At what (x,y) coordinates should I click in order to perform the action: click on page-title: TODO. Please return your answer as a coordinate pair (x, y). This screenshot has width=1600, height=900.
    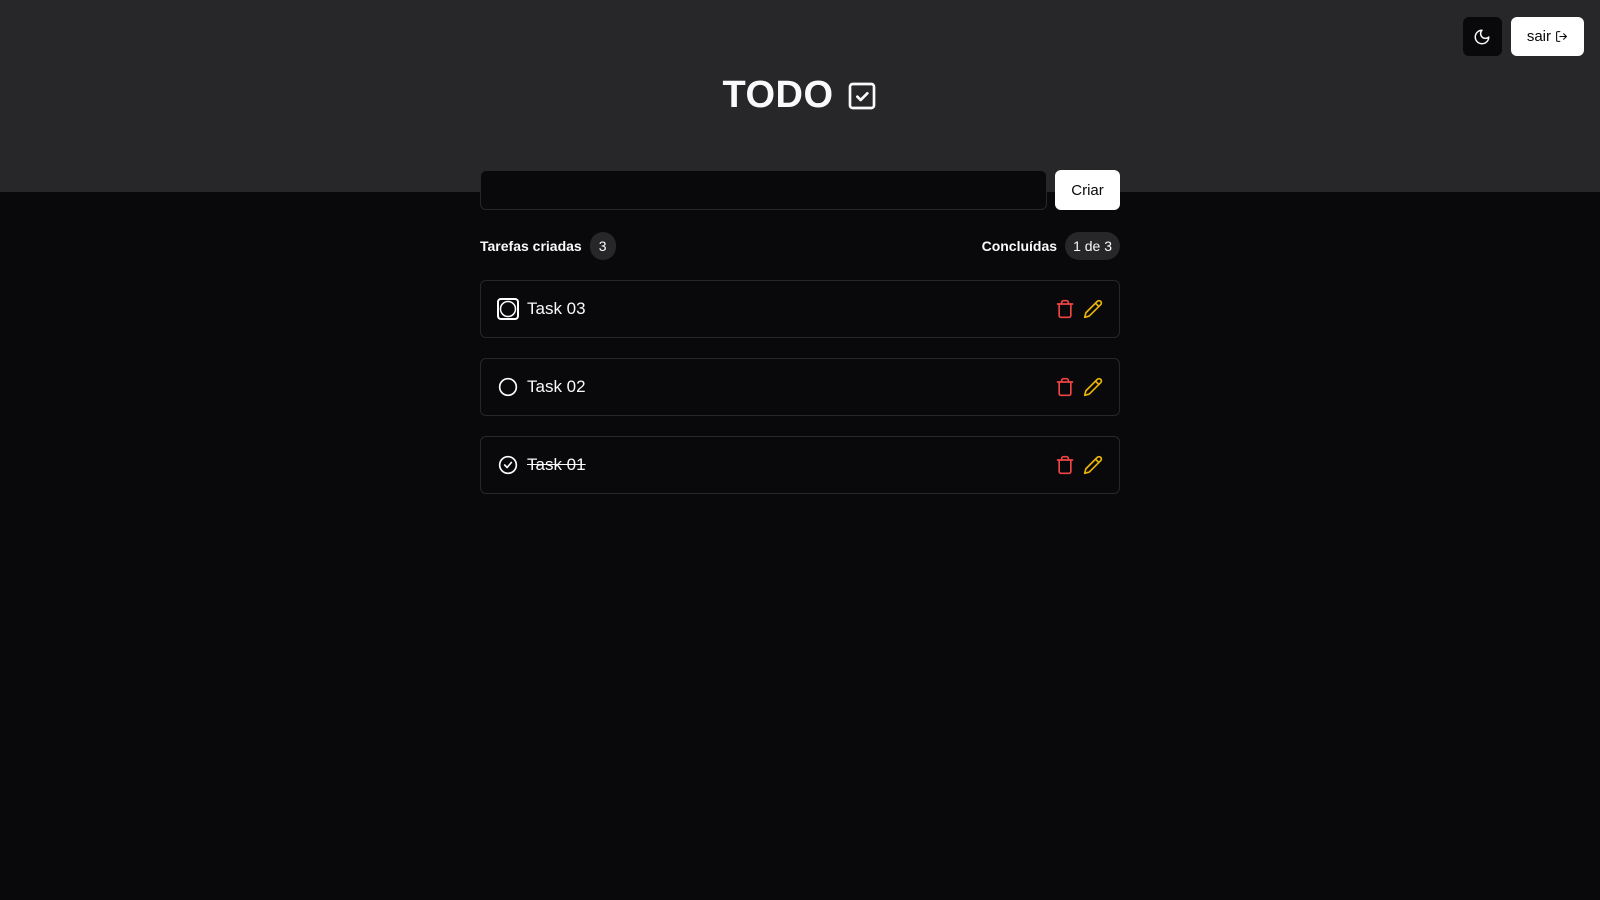
    Looking at the image, I should click on (800, 95).